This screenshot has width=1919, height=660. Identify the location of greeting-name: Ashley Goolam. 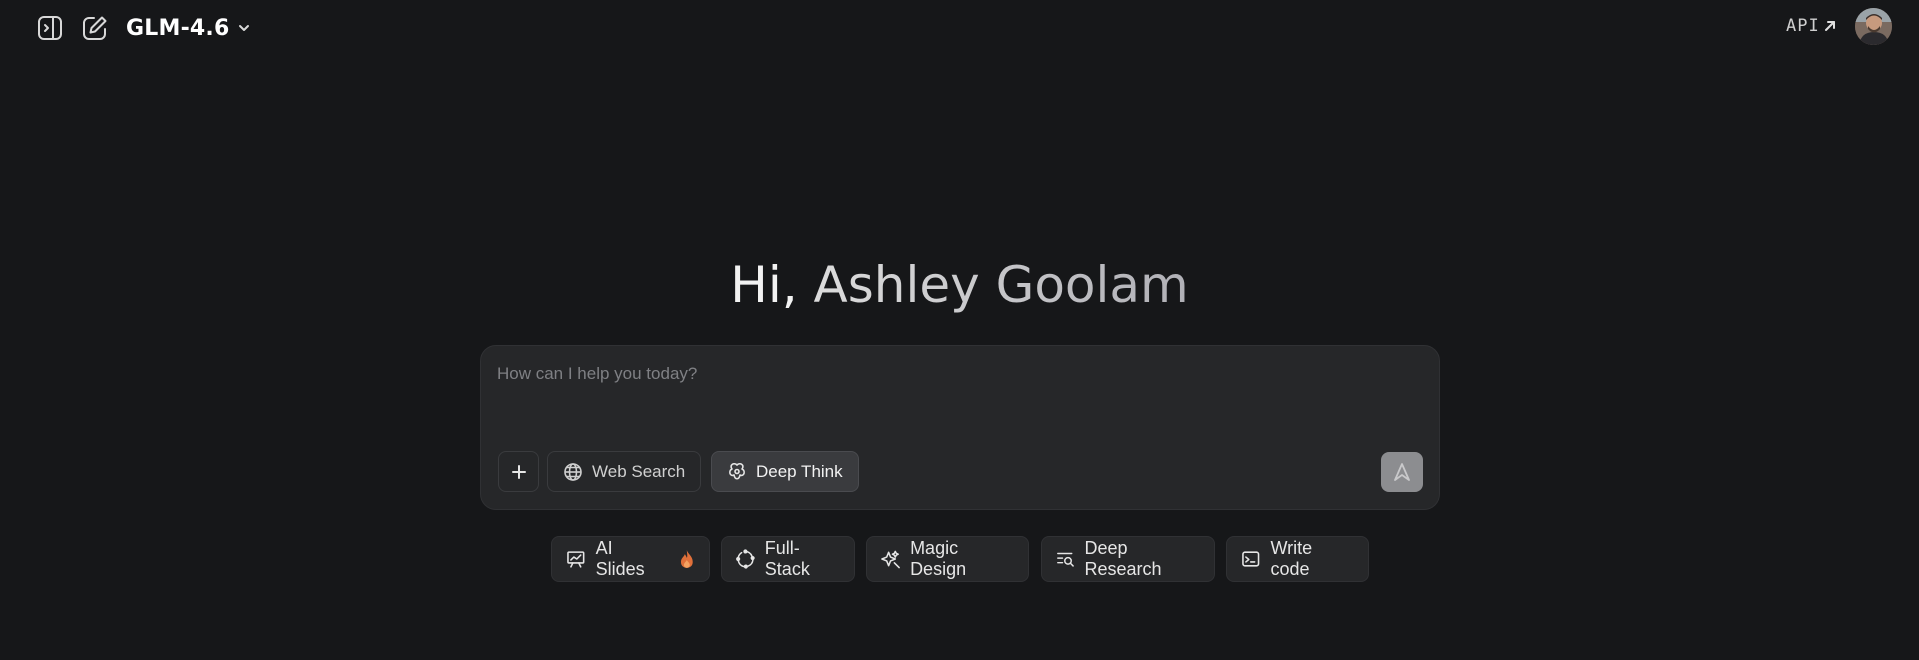
(1001, 285).